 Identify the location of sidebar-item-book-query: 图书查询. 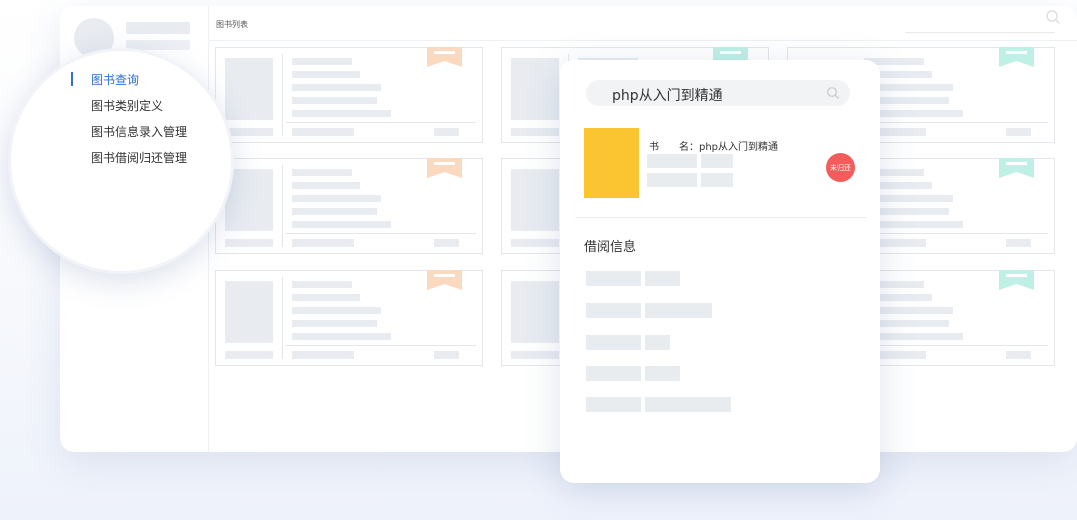
(115, 79).